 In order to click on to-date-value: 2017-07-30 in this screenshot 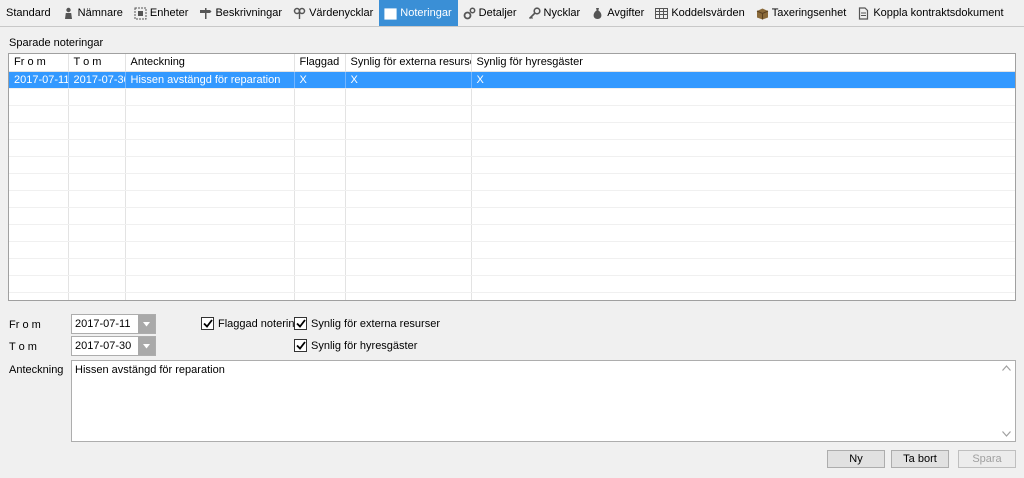, I will do `click(103, 346)`.